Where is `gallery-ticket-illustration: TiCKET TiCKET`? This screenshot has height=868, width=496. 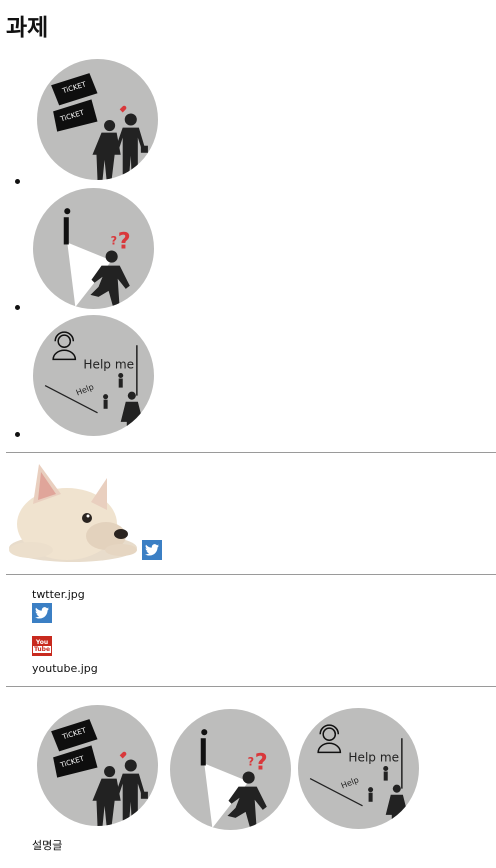
gallery-ticket-illustration: TiCKET TiCKET is located at coordinates (97, 765).